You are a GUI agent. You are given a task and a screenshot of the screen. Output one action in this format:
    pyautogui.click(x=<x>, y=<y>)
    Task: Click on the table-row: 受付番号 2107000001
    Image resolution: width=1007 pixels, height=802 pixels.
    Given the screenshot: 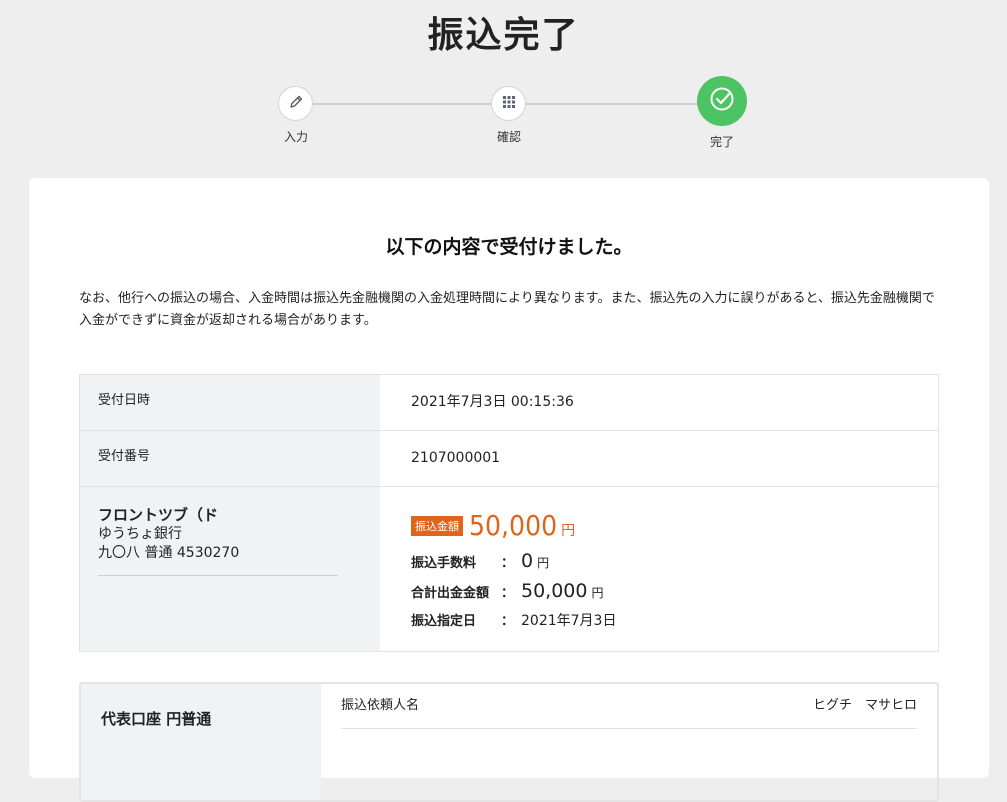 What is the action you would take?
    pyautogui.click(x=509, y=459)
    